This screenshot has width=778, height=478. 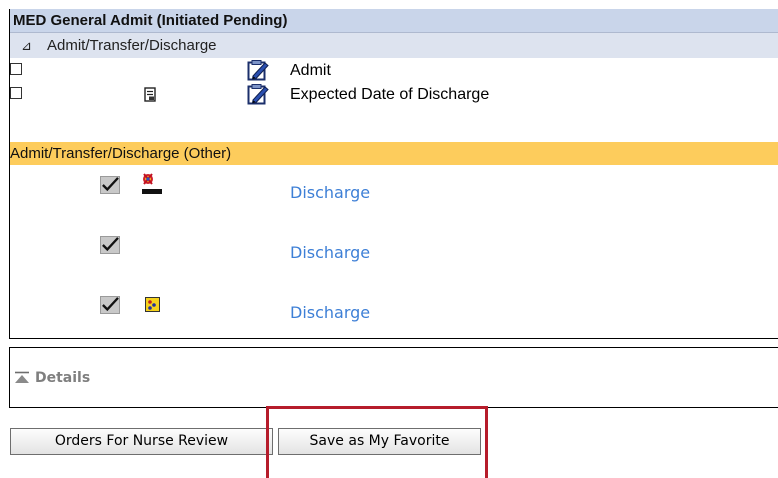 I want to click on powerplan-title-text: MED General Admit (Initiated Pending), so click(x=150, y=20).